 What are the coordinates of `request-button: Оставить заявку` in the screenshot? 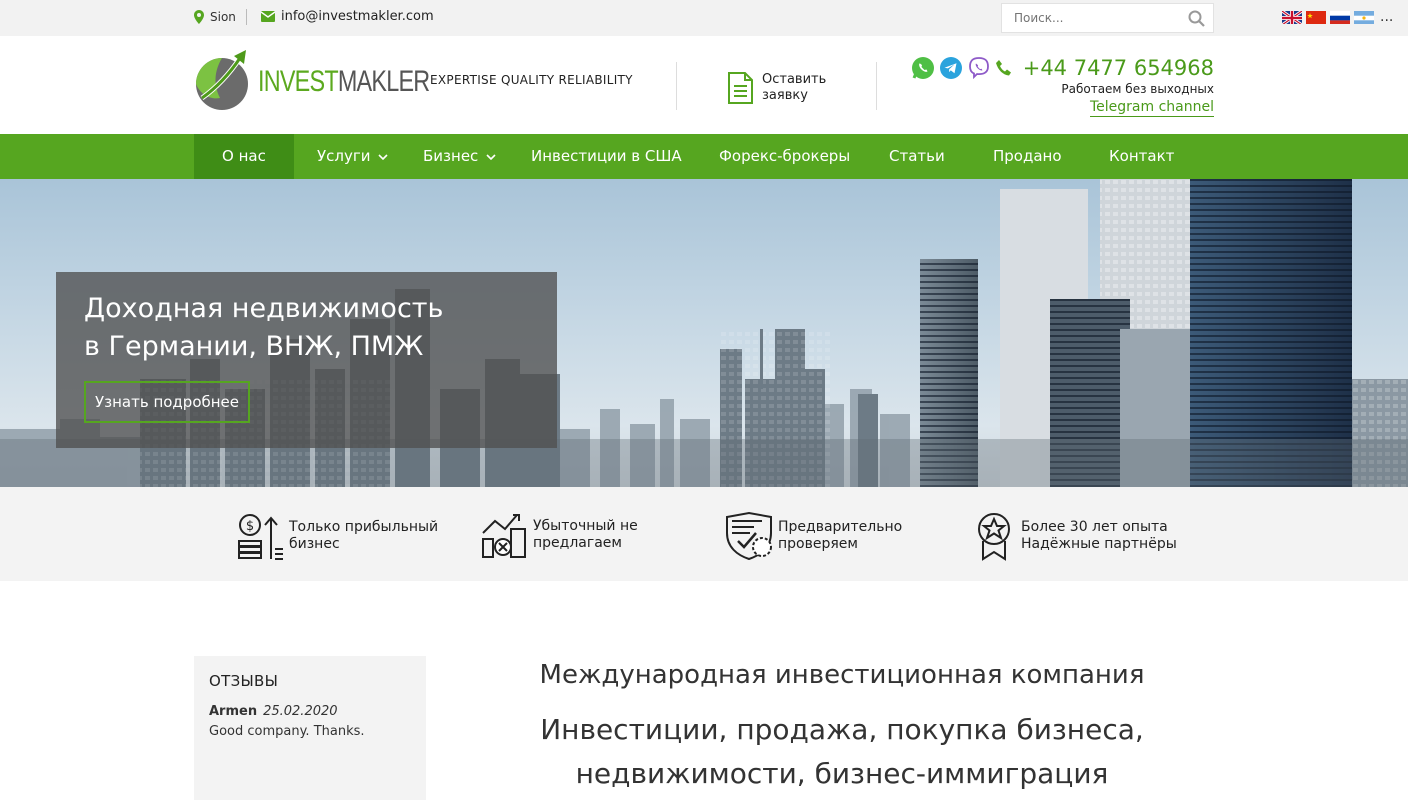 It's located at (784, 88).